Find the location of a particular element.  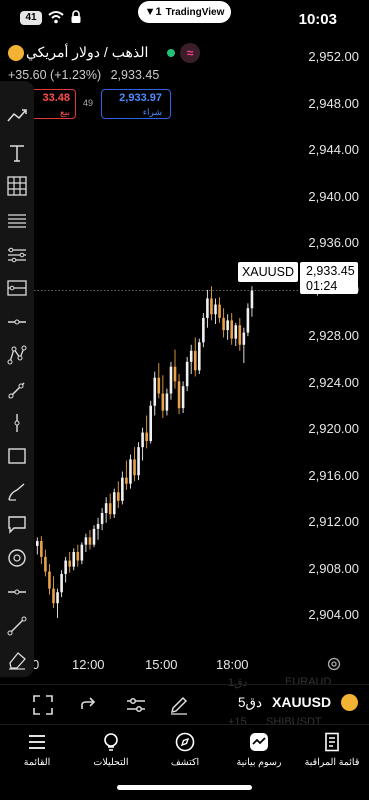

price-tick: 2,924.00 is located at coordinates (333, 382).